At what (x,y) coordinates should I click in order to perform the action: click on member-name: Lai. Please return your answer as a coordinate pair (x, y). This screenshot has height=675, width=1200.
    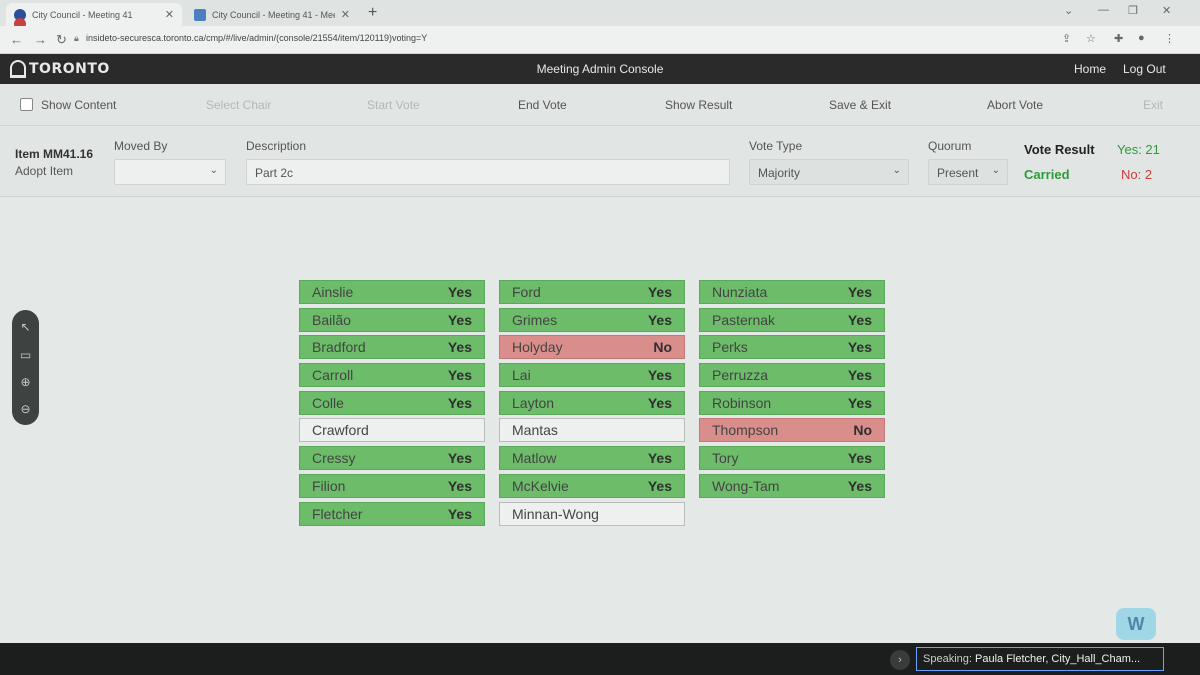
    Looking at the image, I should click on (521, 375).